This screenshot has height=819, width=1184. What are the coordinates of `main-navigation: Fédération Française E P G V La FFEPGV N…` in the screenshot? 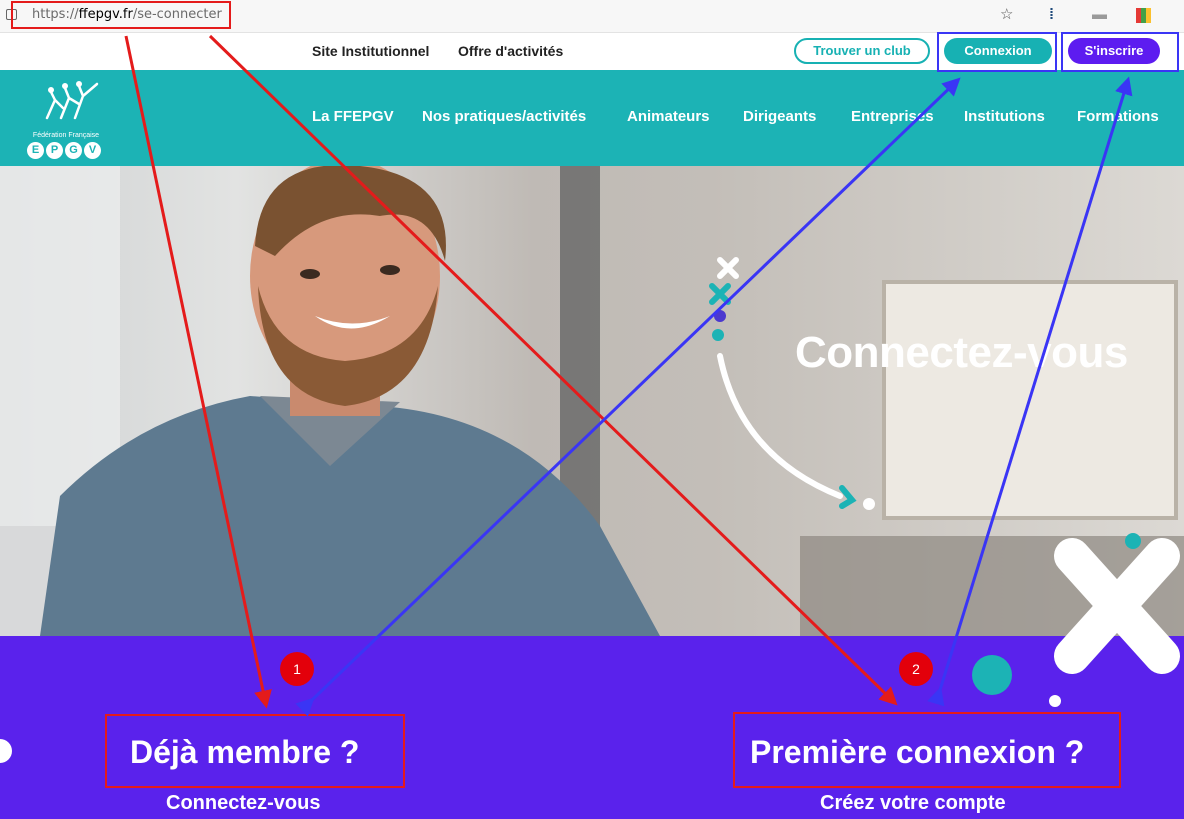 It's located at (592, 118).